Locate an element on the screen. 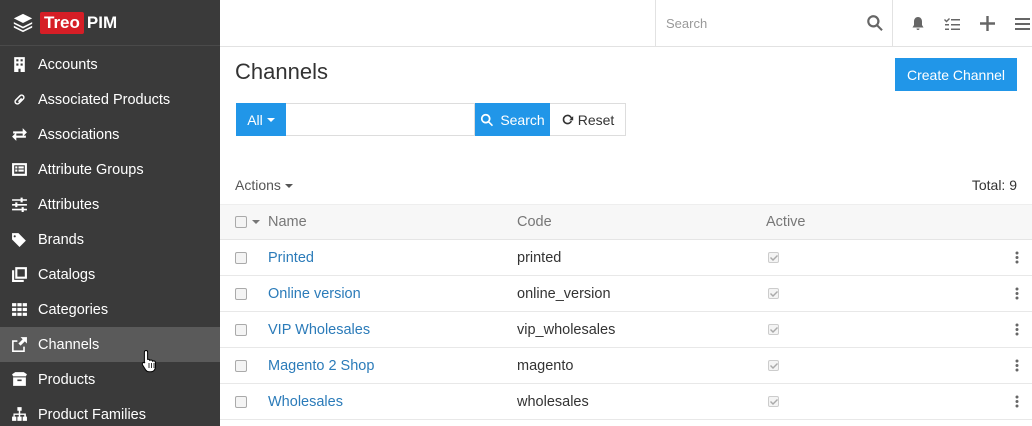 Image resolution: width=1032 pixels, height=426 pixels. select-all is located at coordinates (244, 222).